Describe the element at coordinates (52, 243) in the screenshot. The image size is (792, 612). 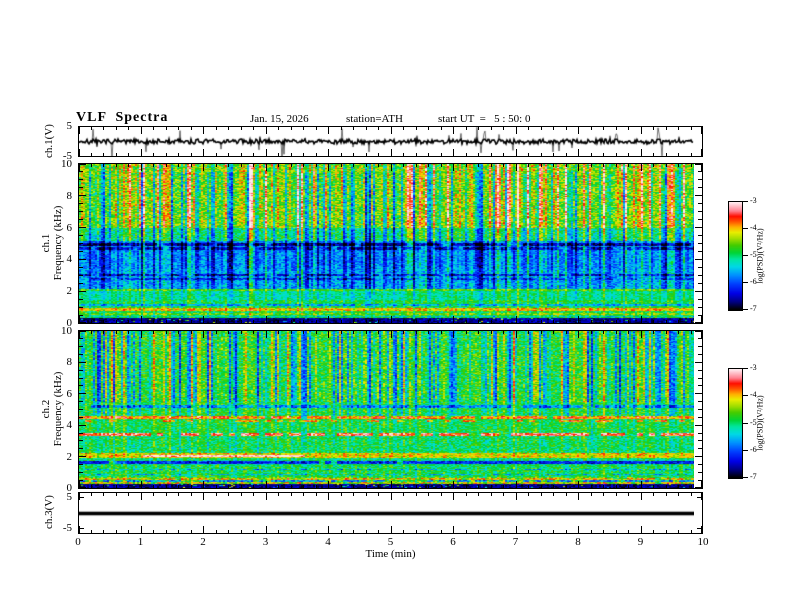
I see `ch1-frequency-axis-label: ch.1 Frequency (kHz)` at that location.